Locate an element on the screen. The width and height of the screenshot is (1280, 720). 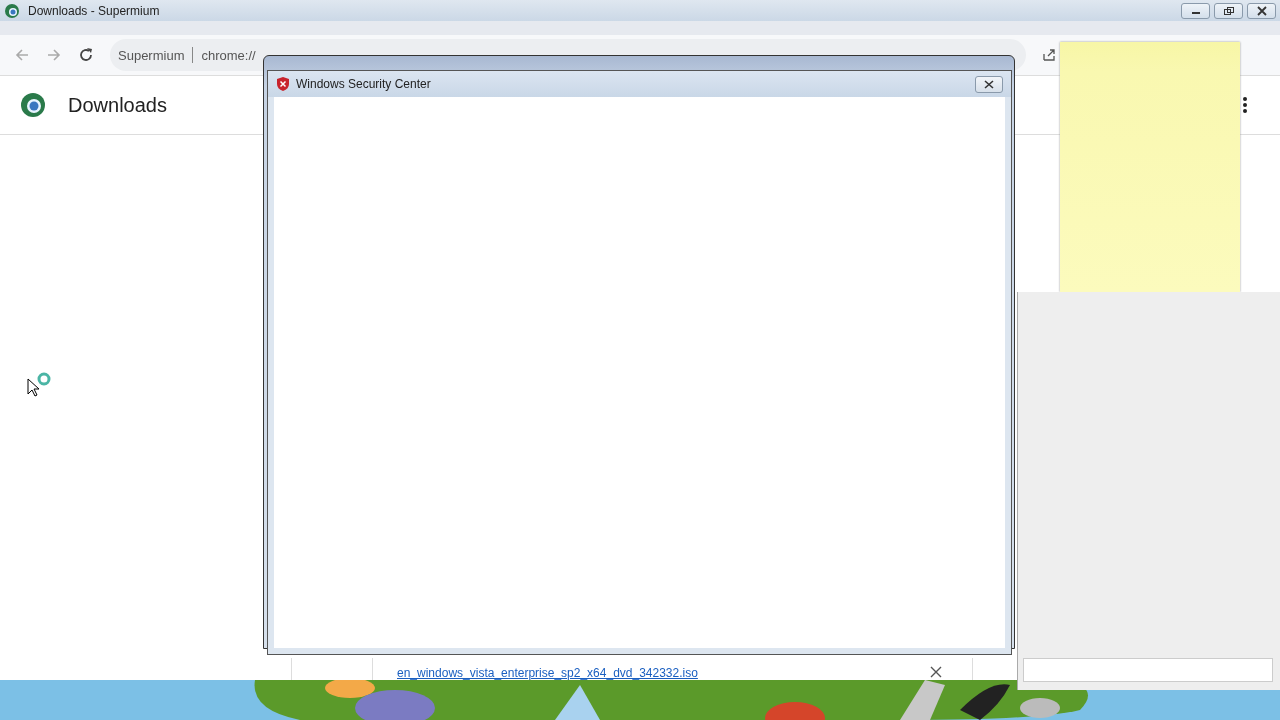
minimize-button is located at coordinates (1195, 10).